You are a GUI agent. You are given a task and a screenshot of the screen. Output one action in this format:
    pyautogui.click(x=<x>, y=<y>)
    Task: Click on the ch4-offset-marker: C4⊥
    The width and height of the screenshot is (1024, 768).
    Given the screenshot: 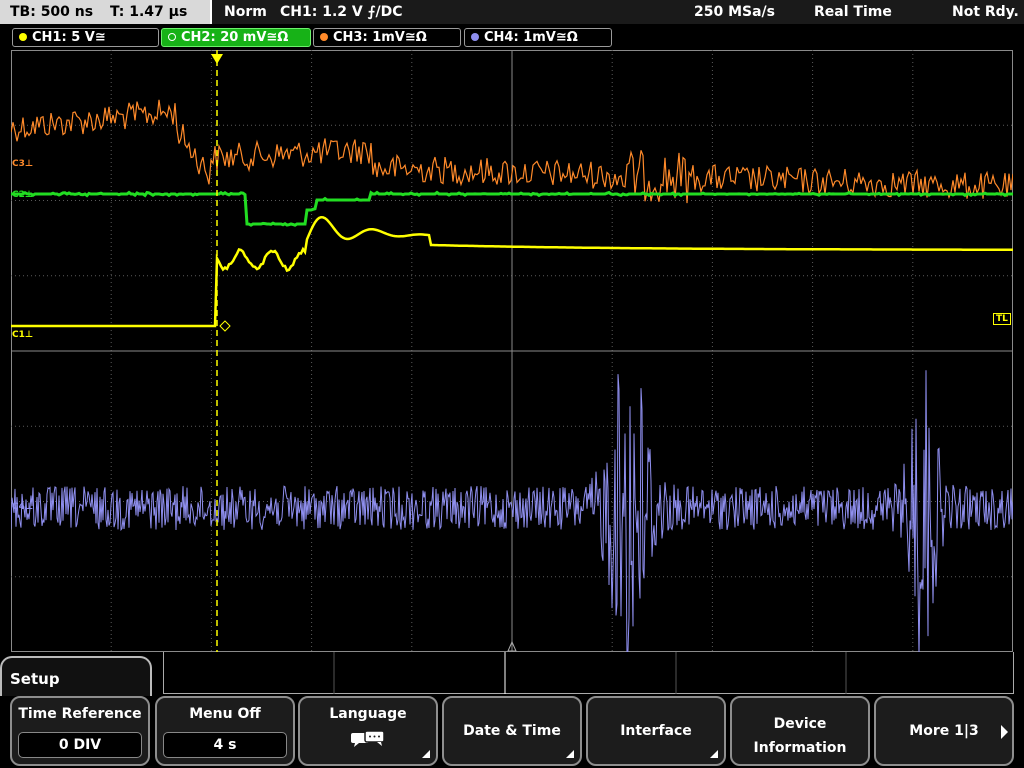 What is the action you would take?
    pyautogui.click(x=22, y=507)
    